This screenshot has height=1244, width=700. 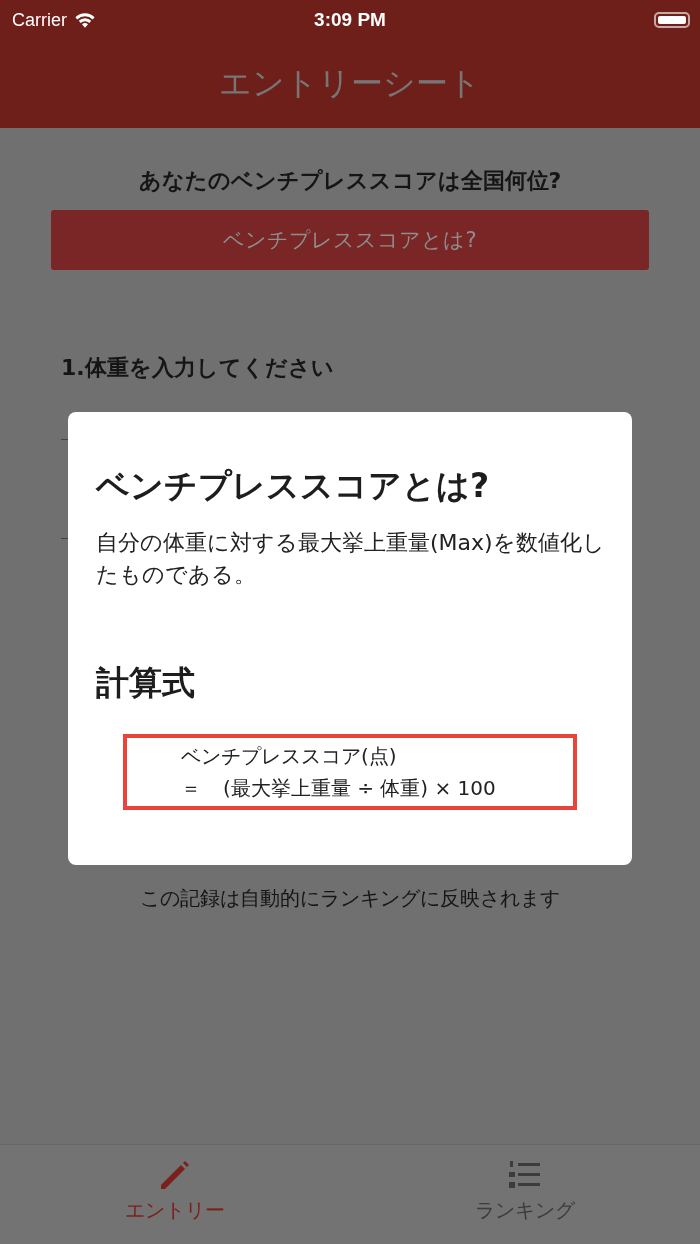 I want to click on heading-text: あなたのベンチプレススコアは全国何位?, so click(x=350, y=181).